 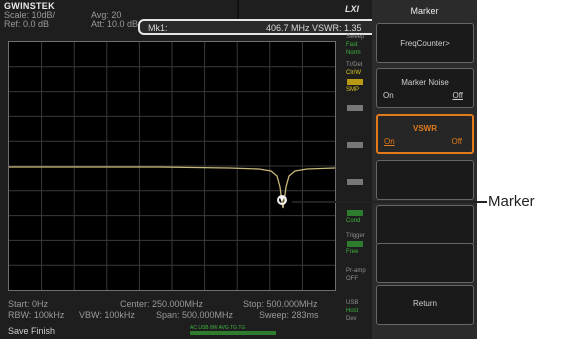 I want to click on sweep-norm: Norm, so click(x=353, y=53).